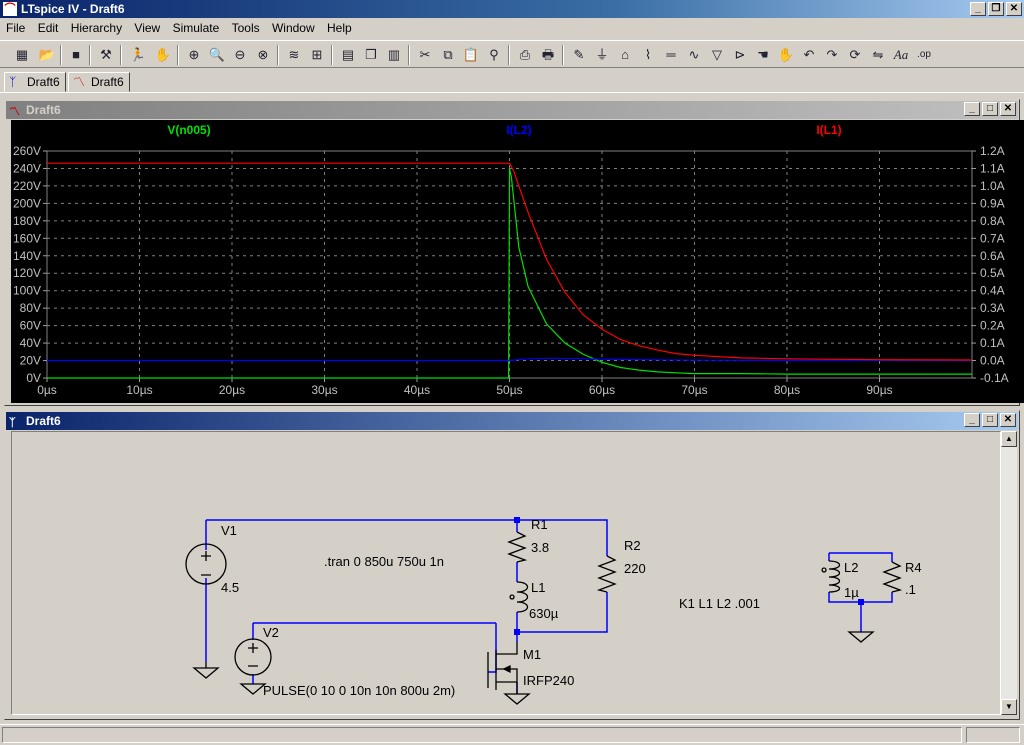 The image size is (1024, 745). Describe the element at coordinates (317, 55) in the screenshot. I see `grid-icon: ⊞` at that location.